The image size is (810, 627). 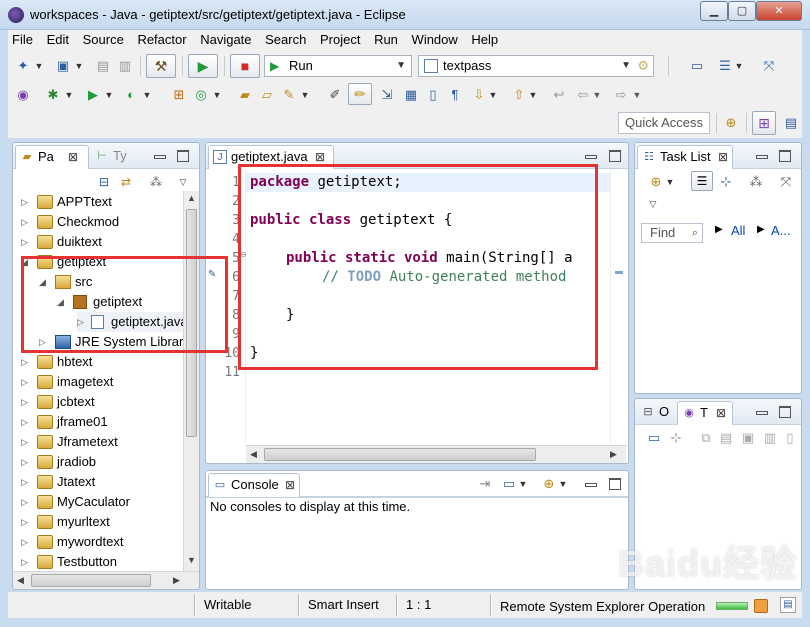 What do you see at coordinates (103, 40) in the screenshot?
I see `menu-source: Source` at bounding box center [103, 40].